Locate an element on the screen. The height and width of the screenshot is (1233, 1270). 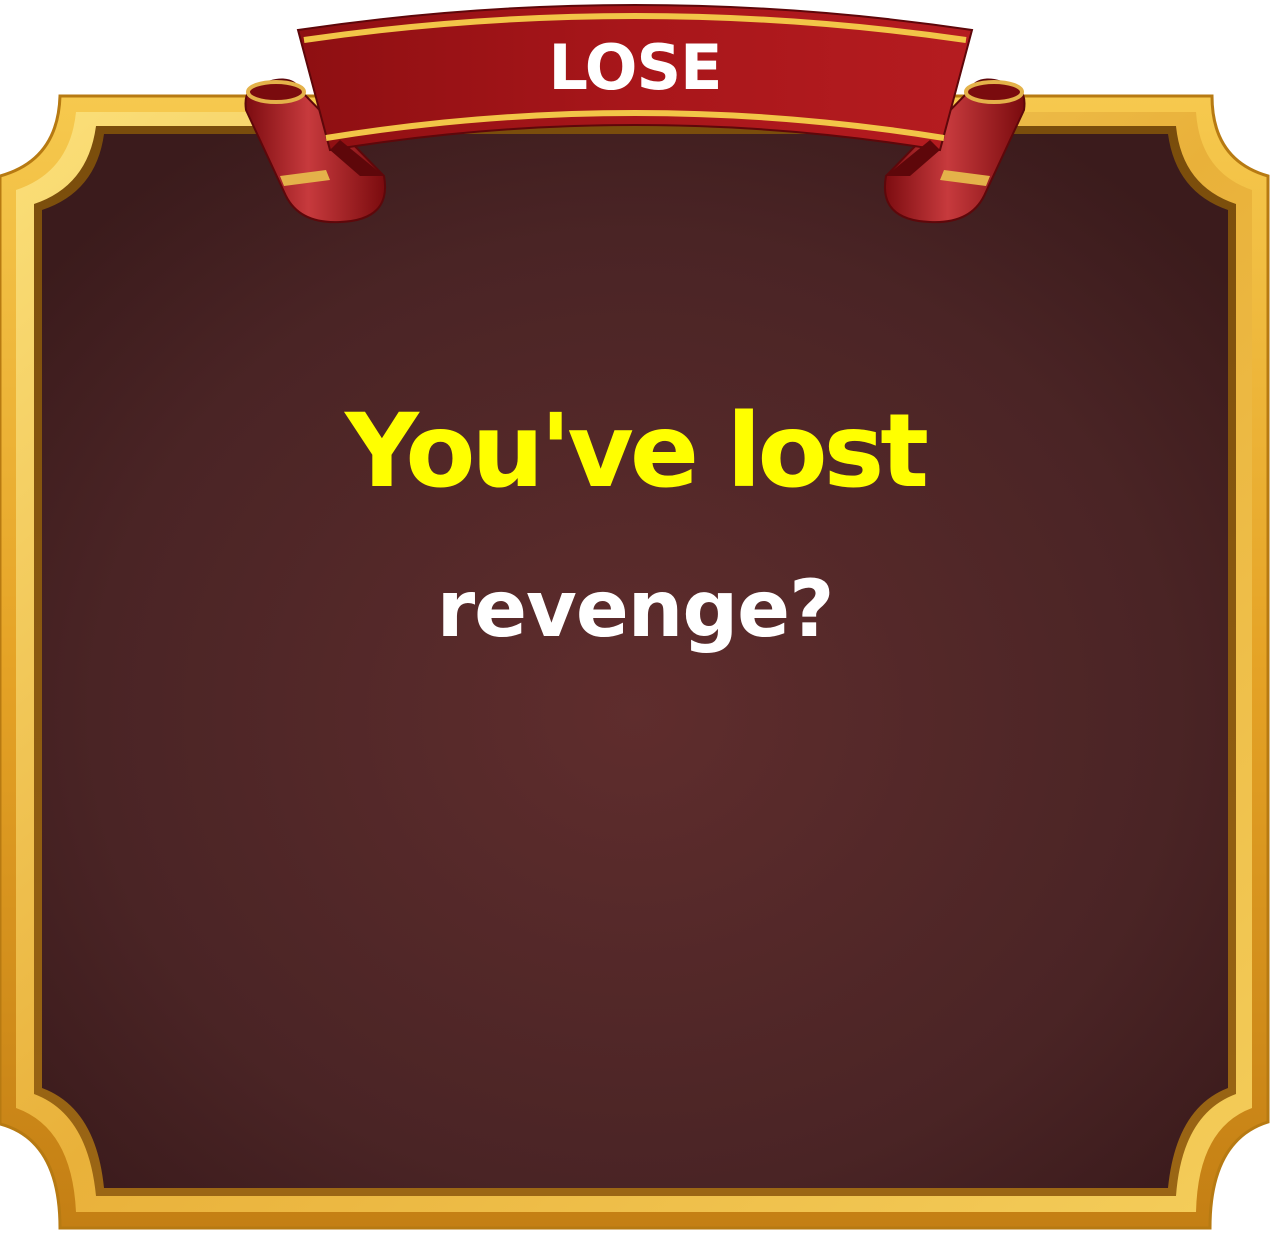
result-headline: You've lost is located at coordinates (636, 451).